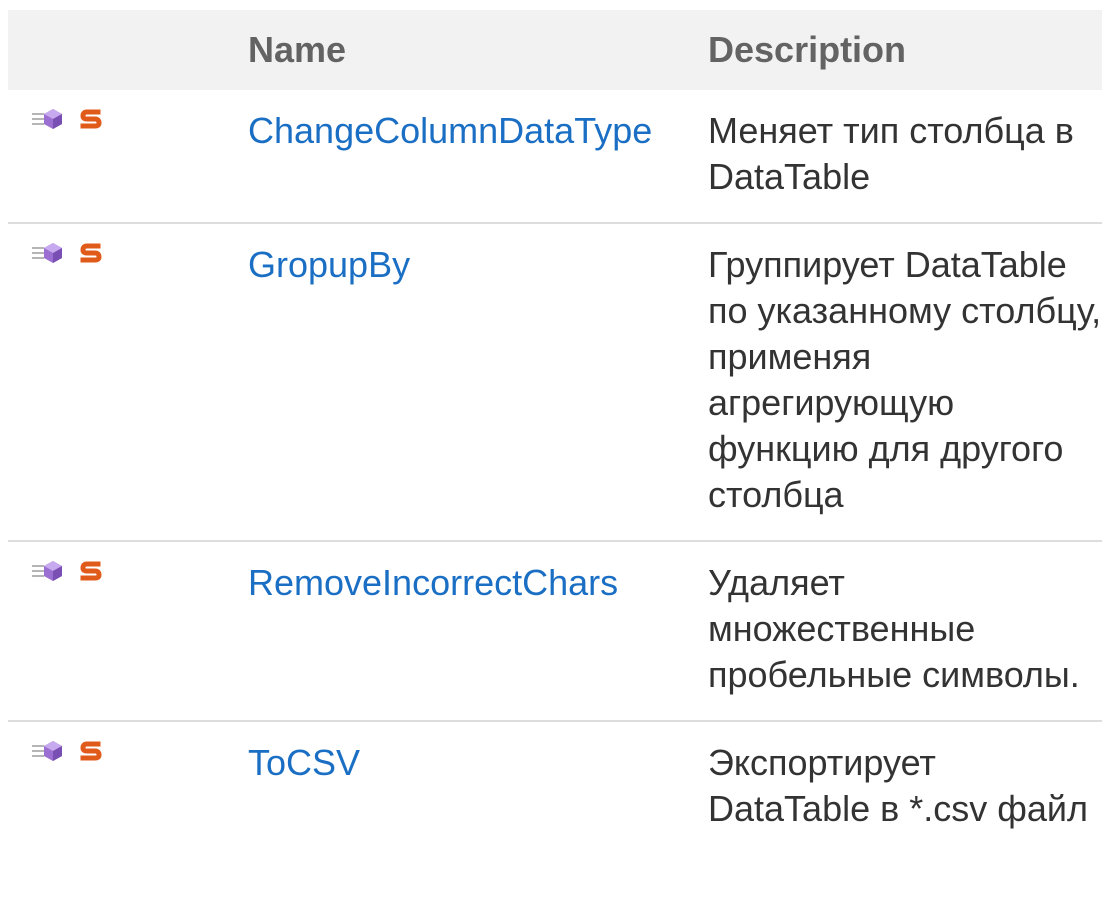 The image size is (1109, 924). I want to click on header-name: Name, so click(473, 50).